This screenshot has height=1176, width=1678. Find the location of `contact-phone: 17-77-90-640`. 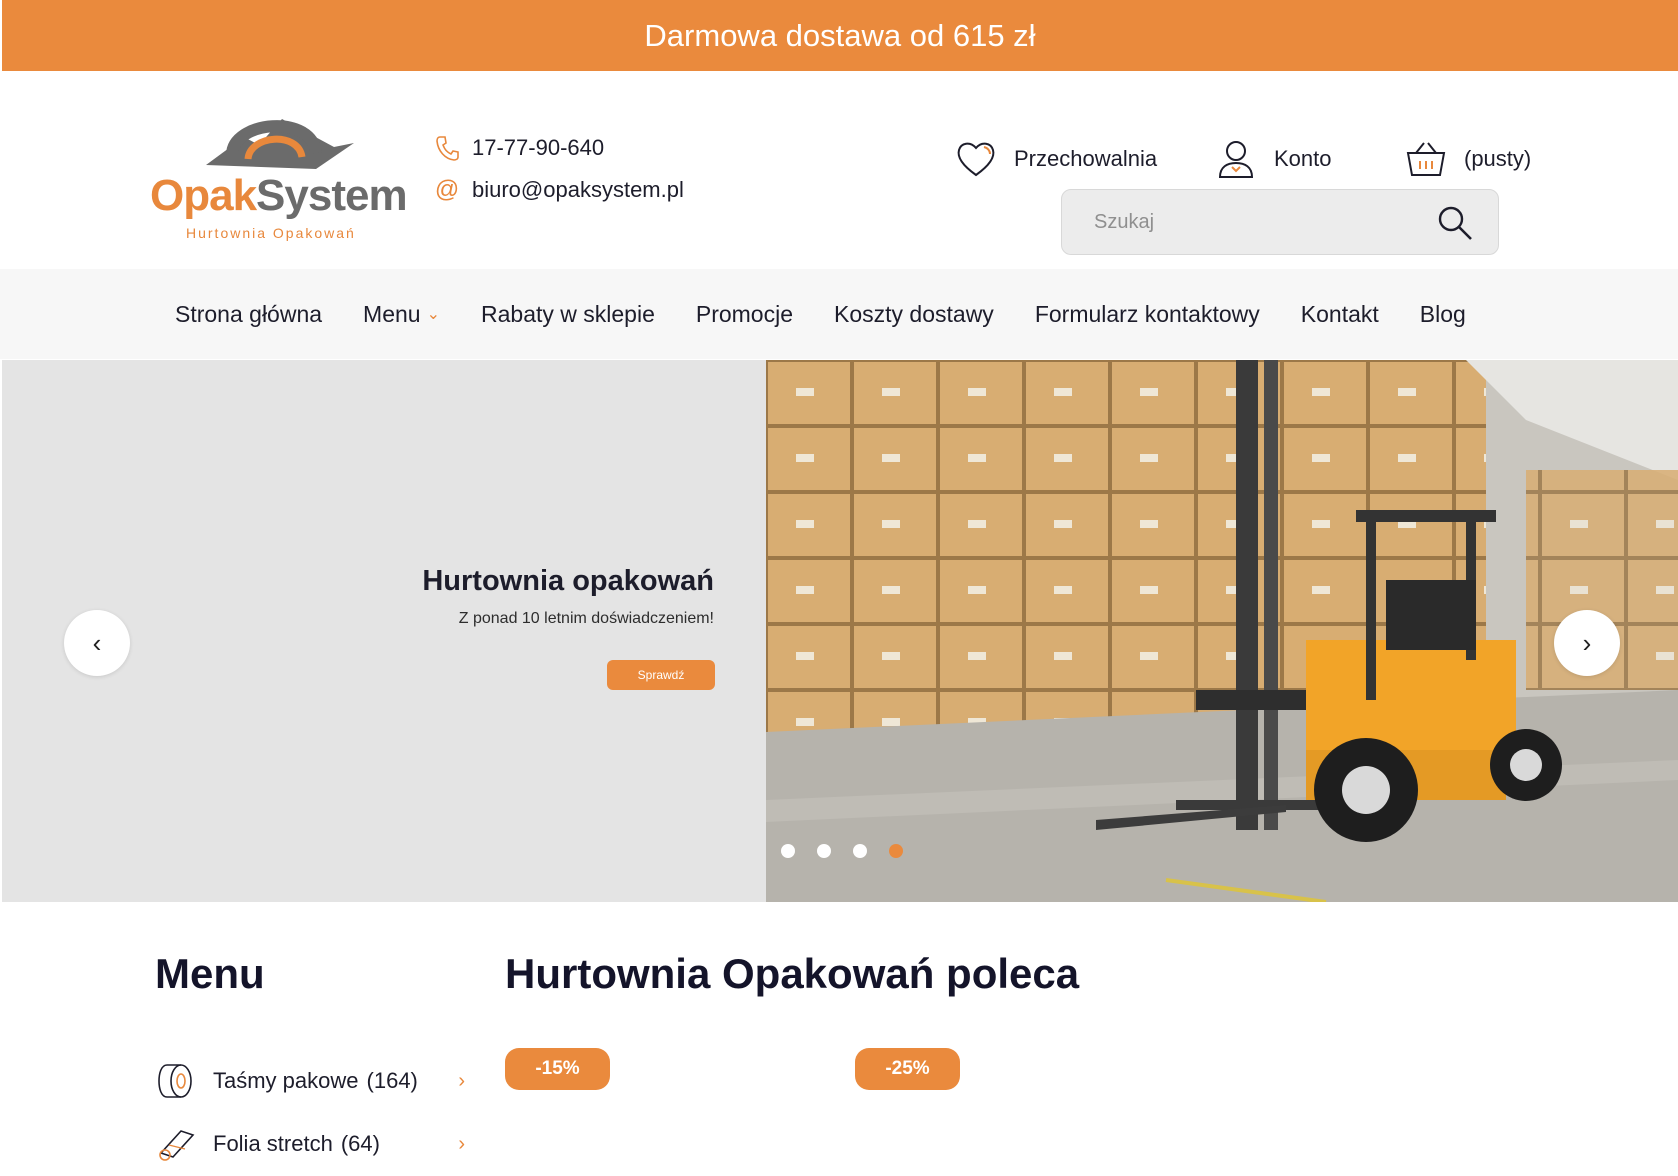

contact-phone: 17-77-90-640 is located at coordinates (518, 148).